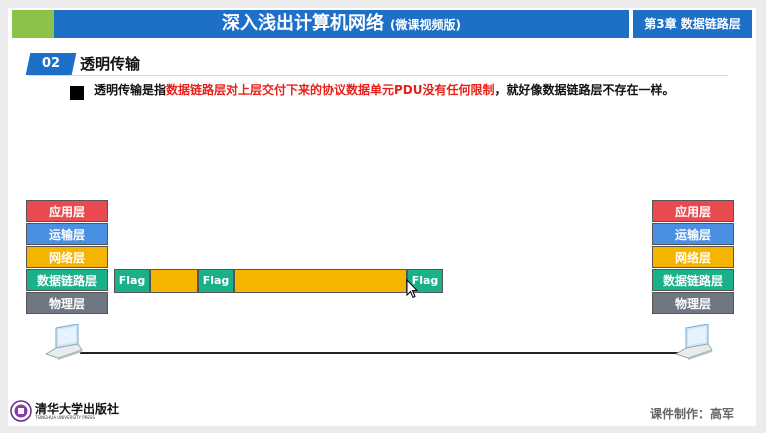 The image size is (766, 433). I want to click on left-layer-transport: 运输层, so click(67, 234).